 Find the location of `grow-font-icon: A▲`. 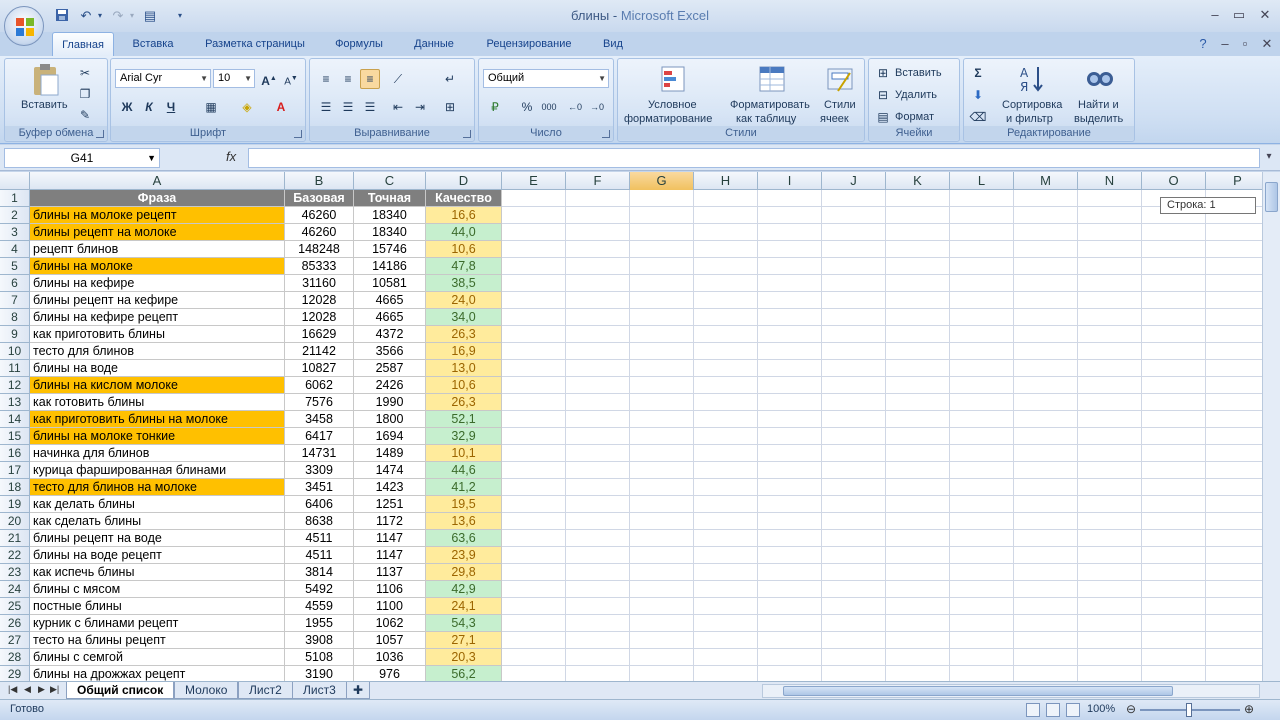

grow-font-icon: A▲ is located at coordinates (269, 79).